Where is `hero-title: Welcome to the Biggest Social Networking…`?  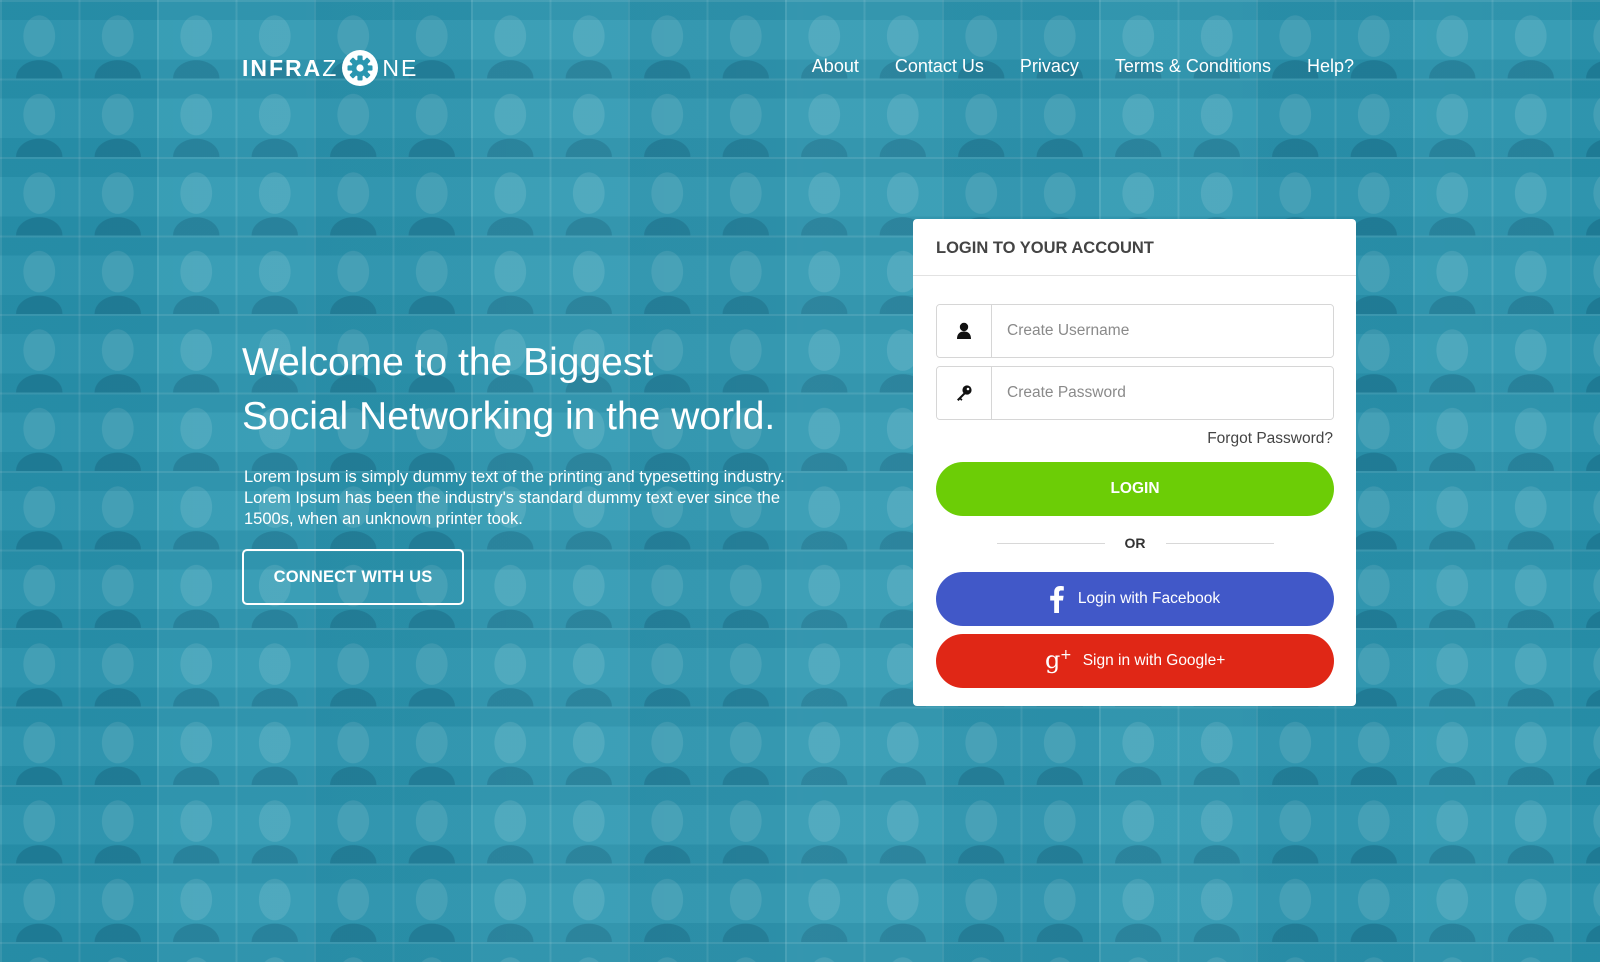 hero-title: Welcome to the Biggest Social Networking… is located at coordinates (542, 390).